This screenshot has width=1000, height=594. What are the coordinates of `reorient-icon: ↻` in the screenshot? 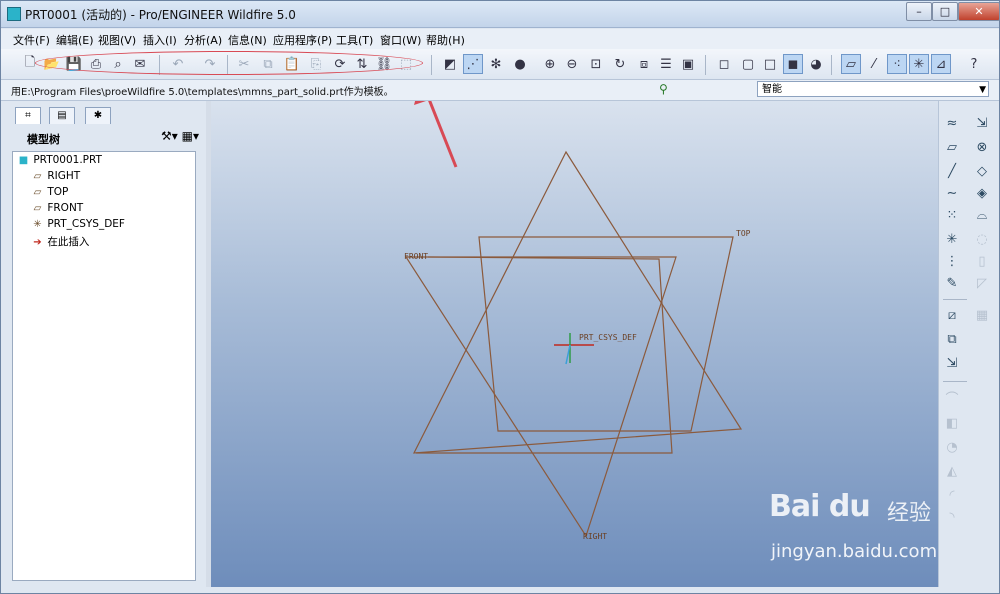 It's located at (620, 64).